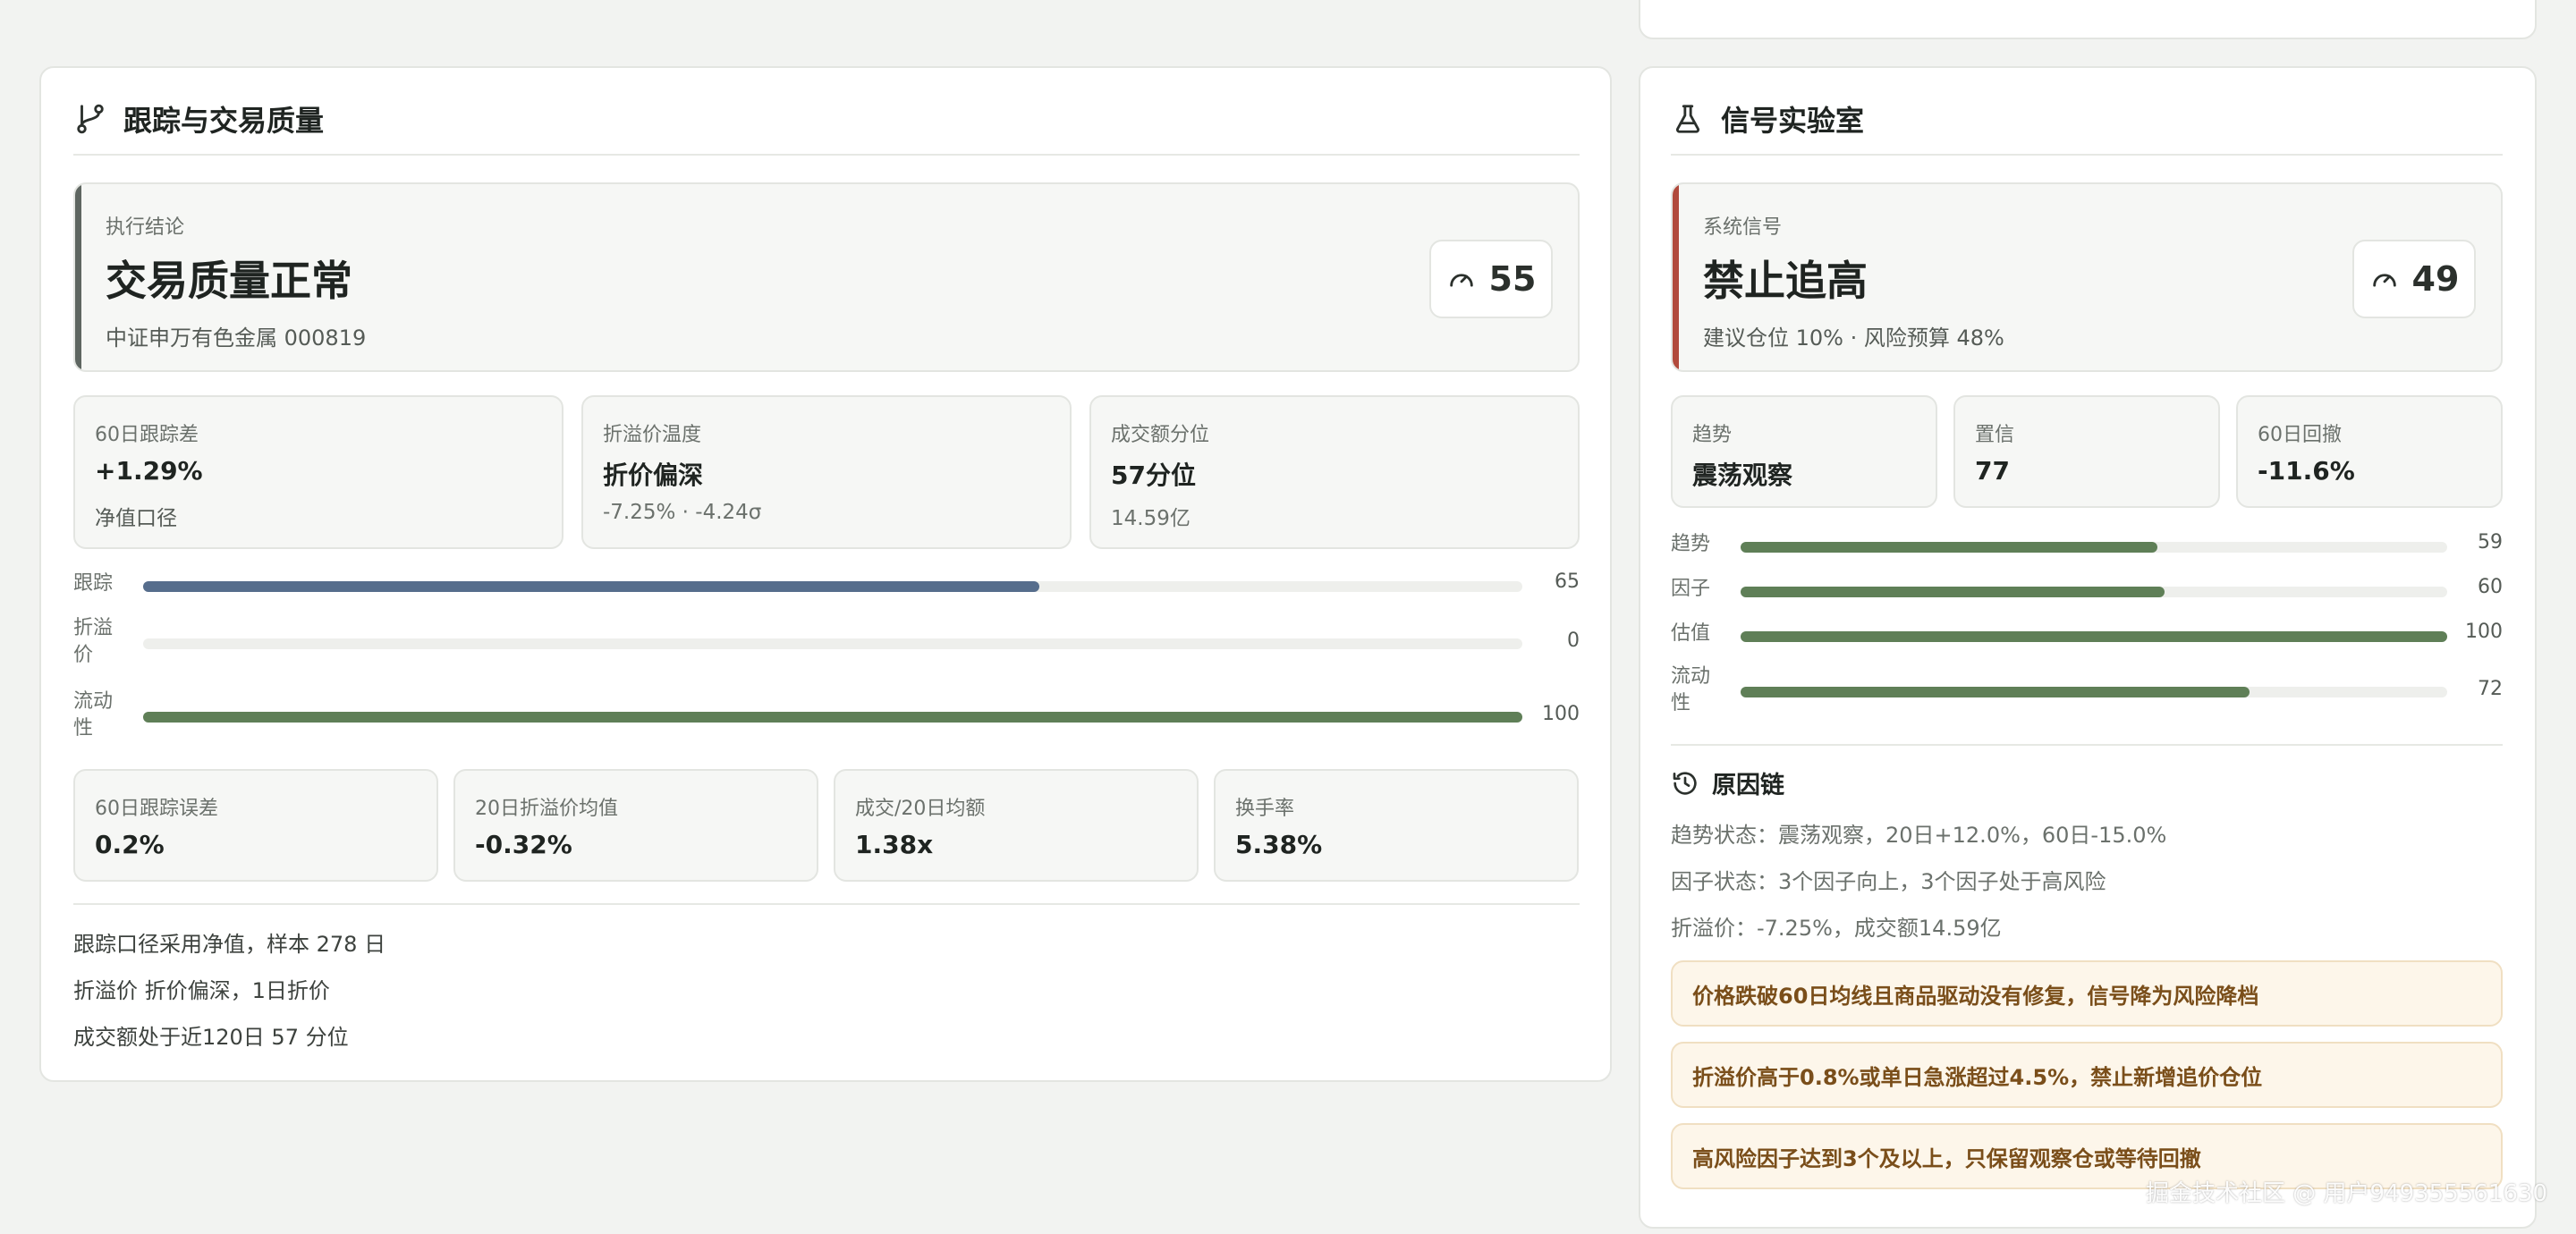  I want to click on metric-note: -7.25% · -4.24σ, so click(682, 512).